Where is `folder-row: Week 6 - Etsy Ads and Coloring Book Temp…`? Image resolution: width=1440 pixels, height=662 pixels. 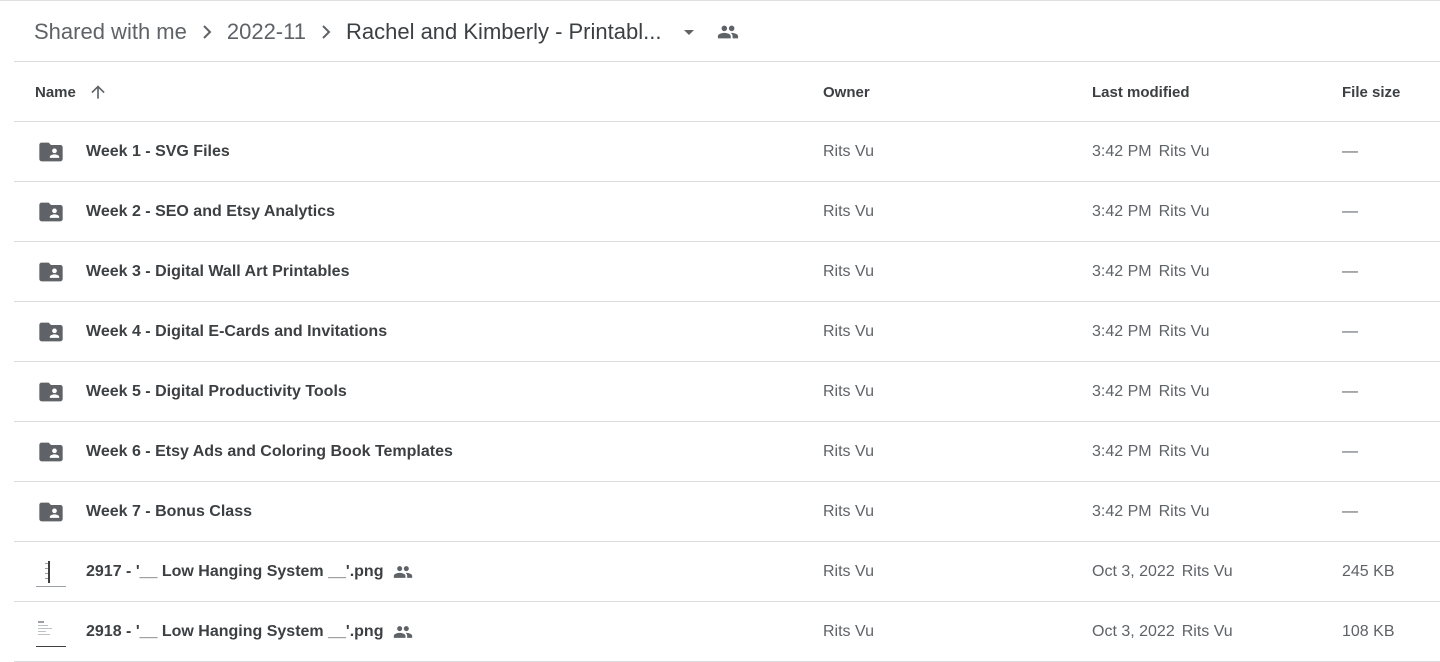 folder-row: Week 6 - Etsy Ads and Coloring Book Temp… is located at coordinates (727, 452).